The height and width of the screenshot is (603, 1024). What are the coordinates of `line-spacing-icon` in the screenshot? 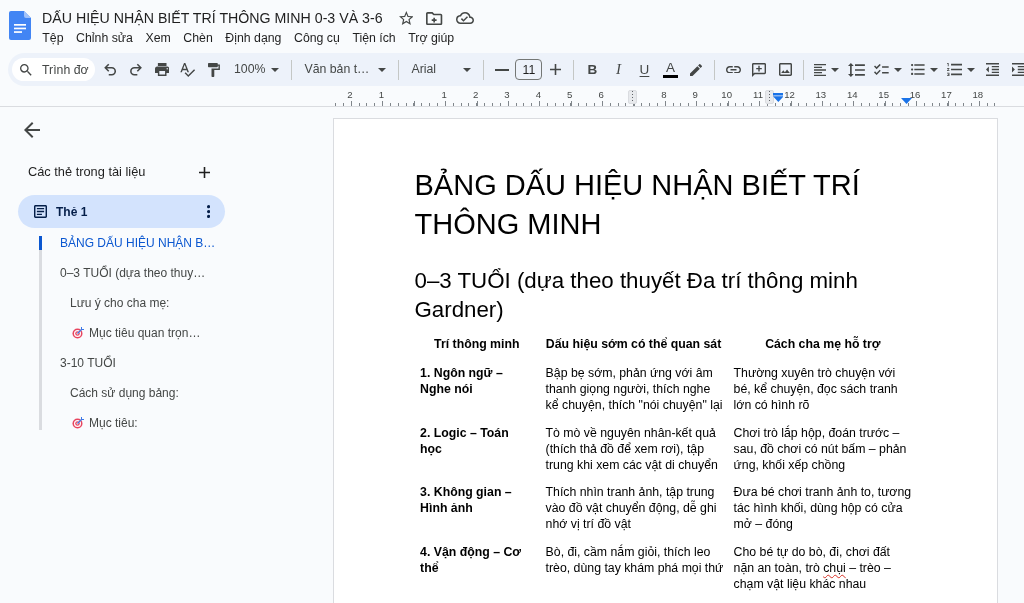 It's located at (856, 69).